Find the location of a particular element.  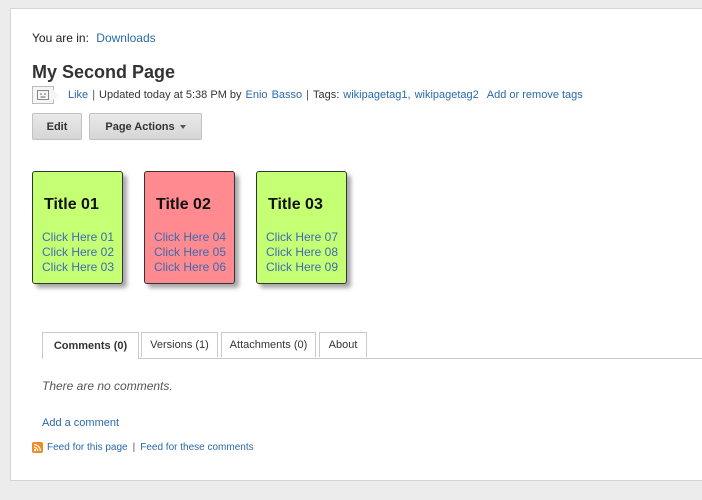

no-comments-text: There are no comments. is located at coordinates (107, 386).